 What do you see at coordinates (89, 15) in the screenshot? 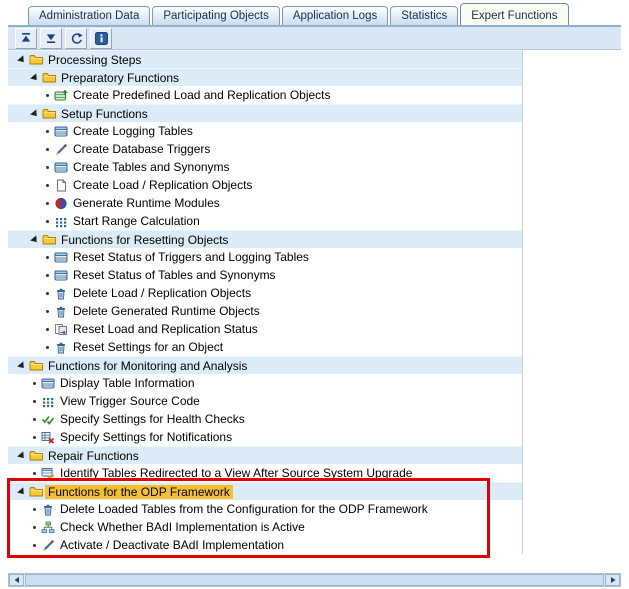
I see `tab-administration-data: Administration Data` at bounding box center [89, 15].